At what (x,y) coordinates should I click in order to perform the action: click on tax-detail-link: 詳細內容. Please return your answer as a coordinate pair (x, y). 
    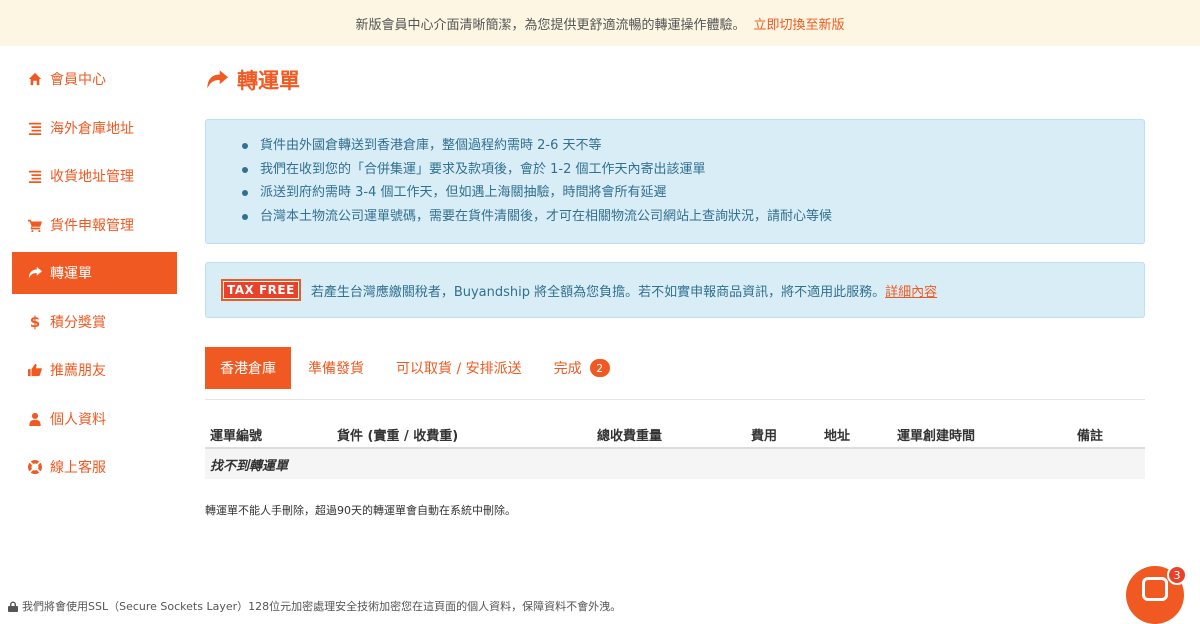
    Looking at the image, I should click on (911, 290).